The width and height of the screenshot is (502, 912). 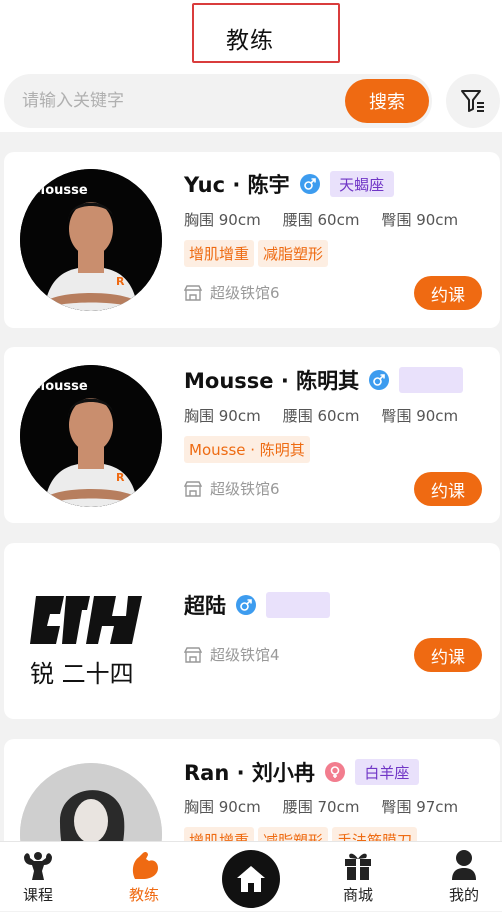 I want to click on avatar-logo-text: 锐 二十四, so click(x=82, y=674).